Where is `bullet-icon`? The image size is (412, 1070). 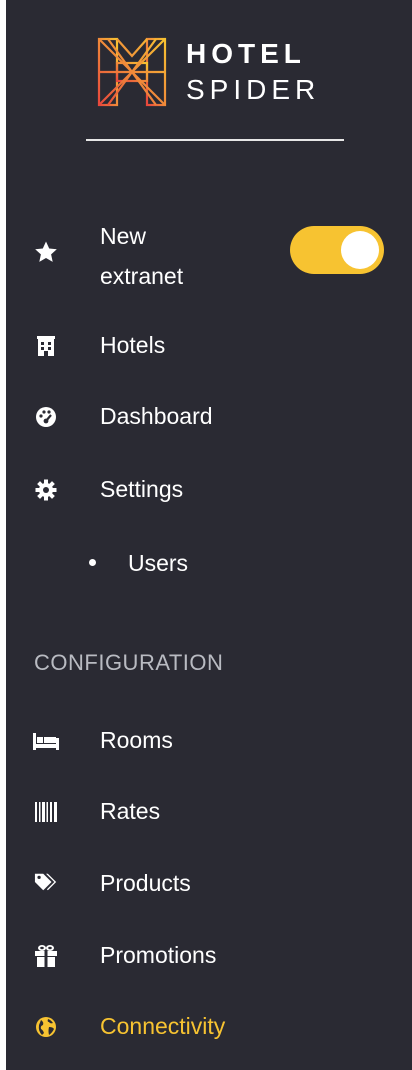 bullet-icon is located at coordinates (92, 562).